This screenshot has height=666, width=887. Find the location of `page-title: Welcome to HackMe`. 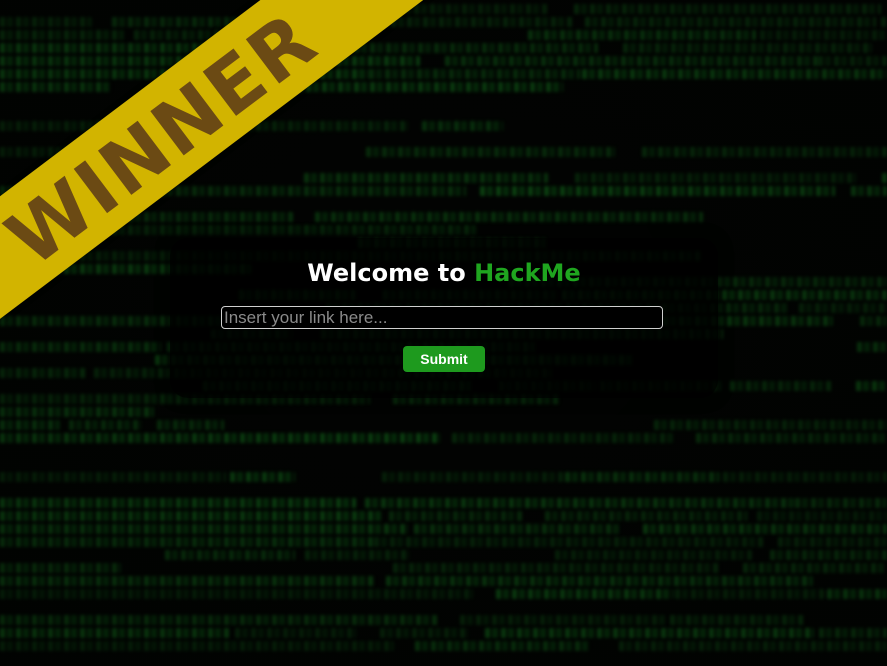

page-title: Welcome to HackMe is located at coordinates (444, 273).